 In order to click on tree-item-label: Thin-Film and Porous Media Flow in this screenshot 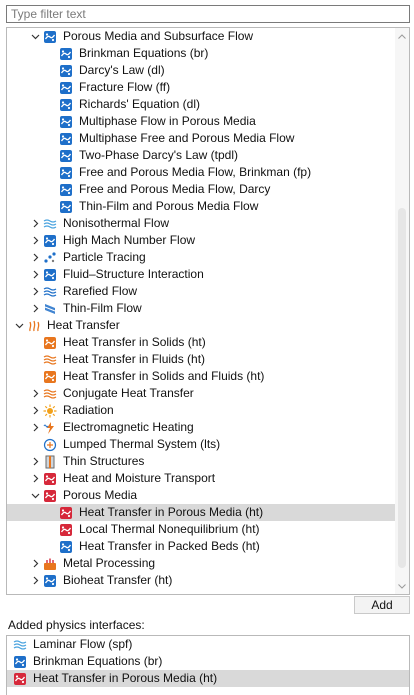, I will do `click(169, 206)`.